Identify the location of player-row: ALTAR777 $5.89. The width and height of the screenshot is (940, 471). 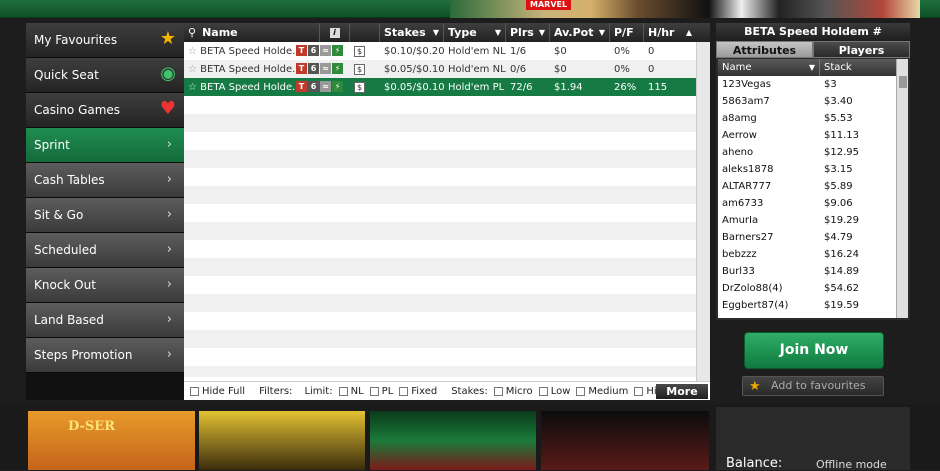
(807, 186).